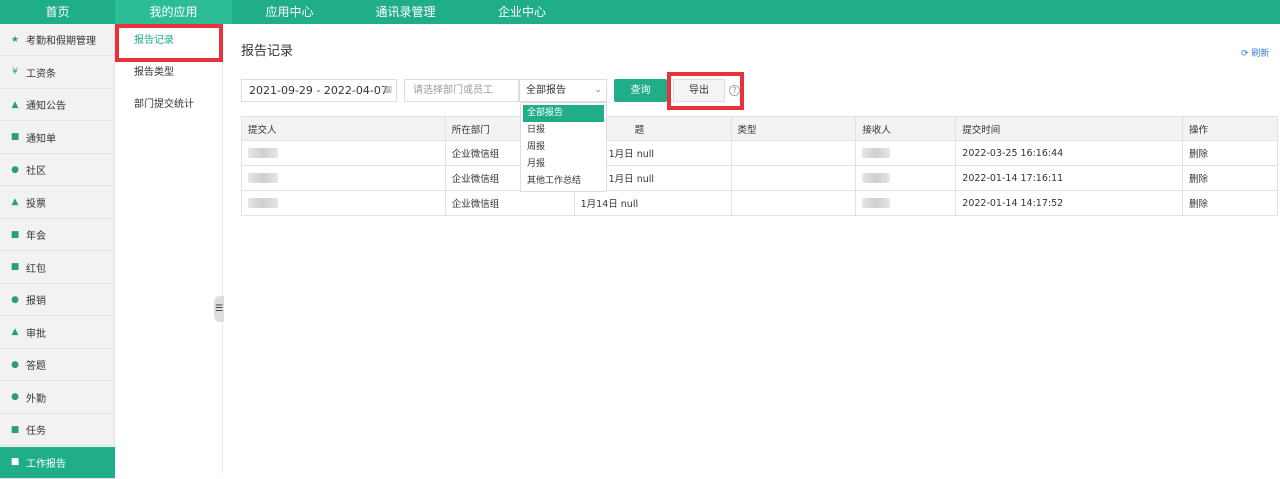 The height and width of the screenshot is (479, 1280). Describe the element at coordinates (563, 113) in the screenshot. I see `dropdown-option: 全部报告` at that location.